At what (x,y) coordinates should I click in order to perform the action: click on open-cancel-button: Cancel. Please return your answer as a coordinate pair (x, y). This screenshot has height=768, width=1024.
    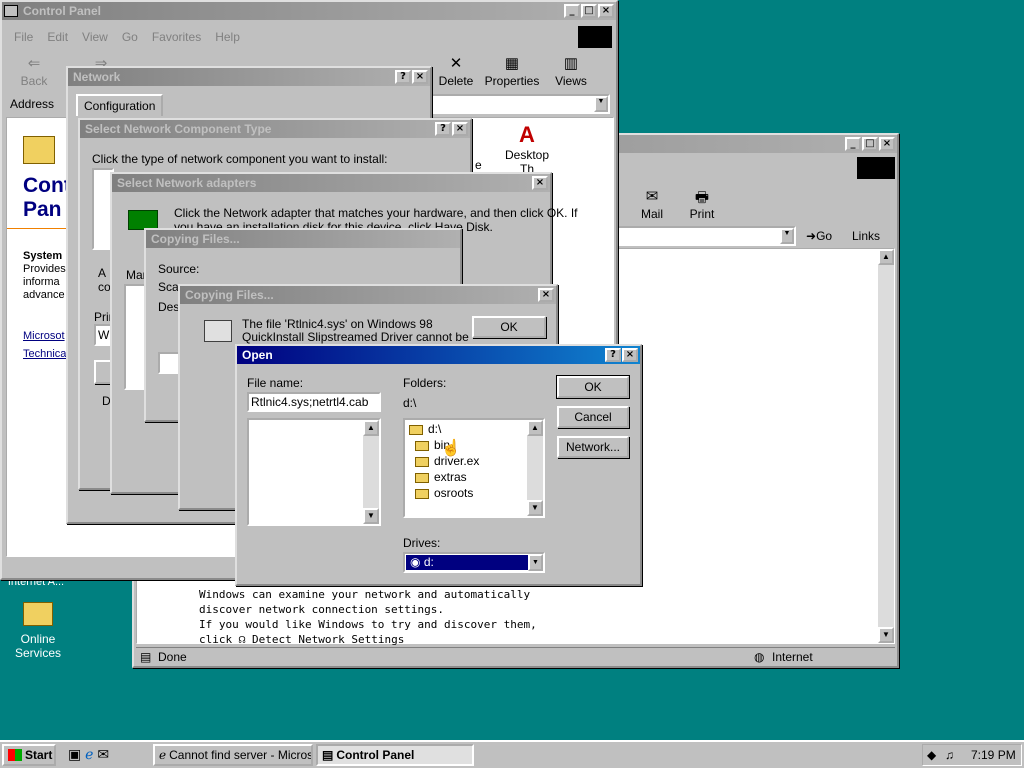
    Looking at the image, I should click on (593, 417).